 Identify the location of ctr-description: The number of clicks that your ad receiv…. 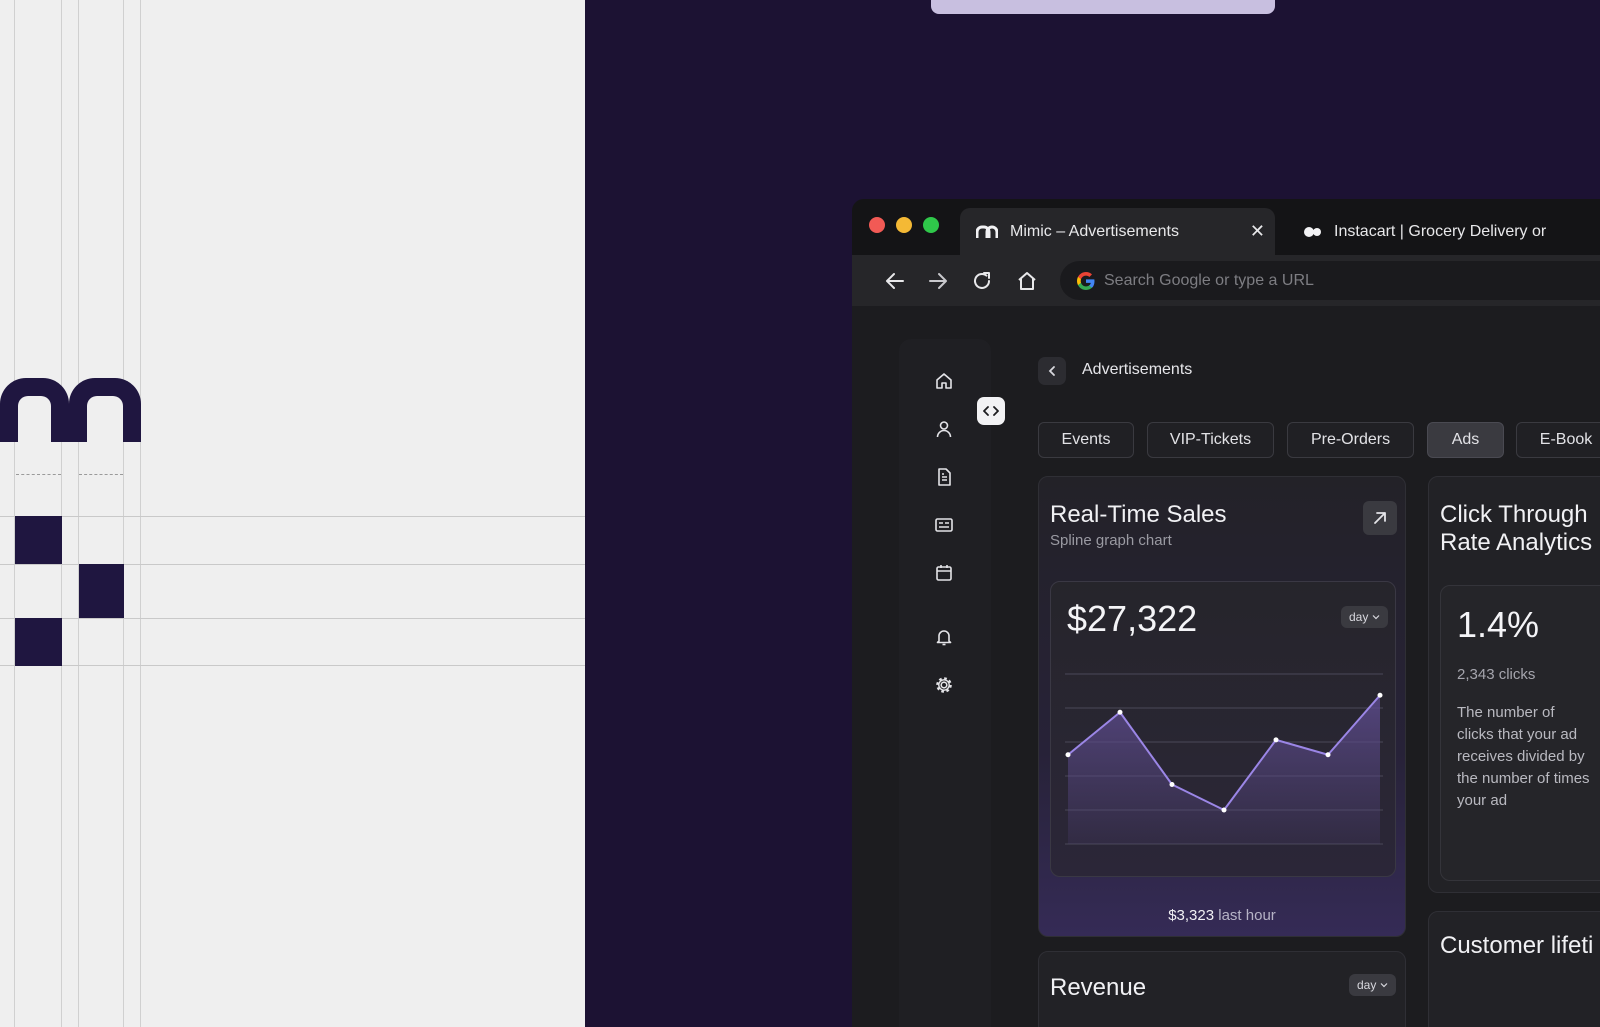
(1523, 756).